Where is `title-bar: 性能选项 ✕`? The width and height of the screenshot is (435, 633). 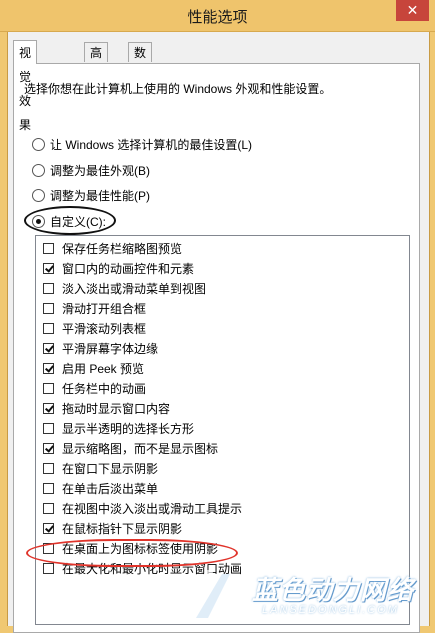 title-bar: 性能选项 ✕ is located at coordinates (217, 16).